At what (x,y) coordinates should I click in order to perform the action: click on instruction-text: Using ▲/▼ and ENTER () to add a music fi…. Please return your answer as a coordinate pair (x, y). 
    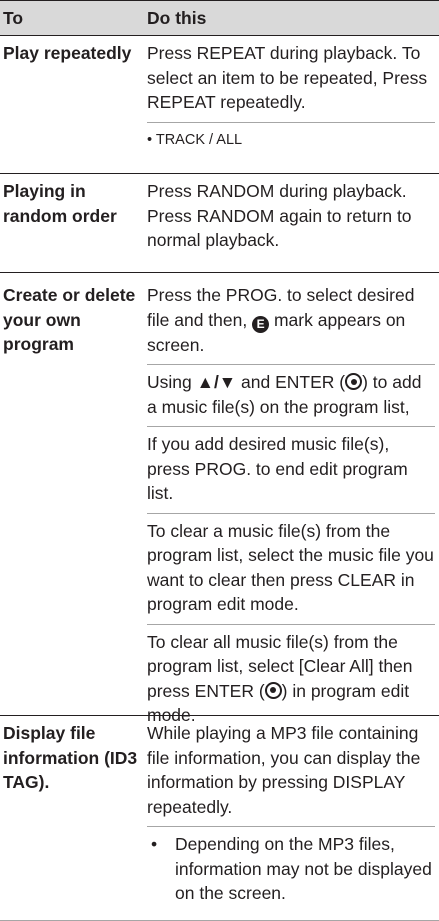
    Looking at the image, I should click on (291, 396).